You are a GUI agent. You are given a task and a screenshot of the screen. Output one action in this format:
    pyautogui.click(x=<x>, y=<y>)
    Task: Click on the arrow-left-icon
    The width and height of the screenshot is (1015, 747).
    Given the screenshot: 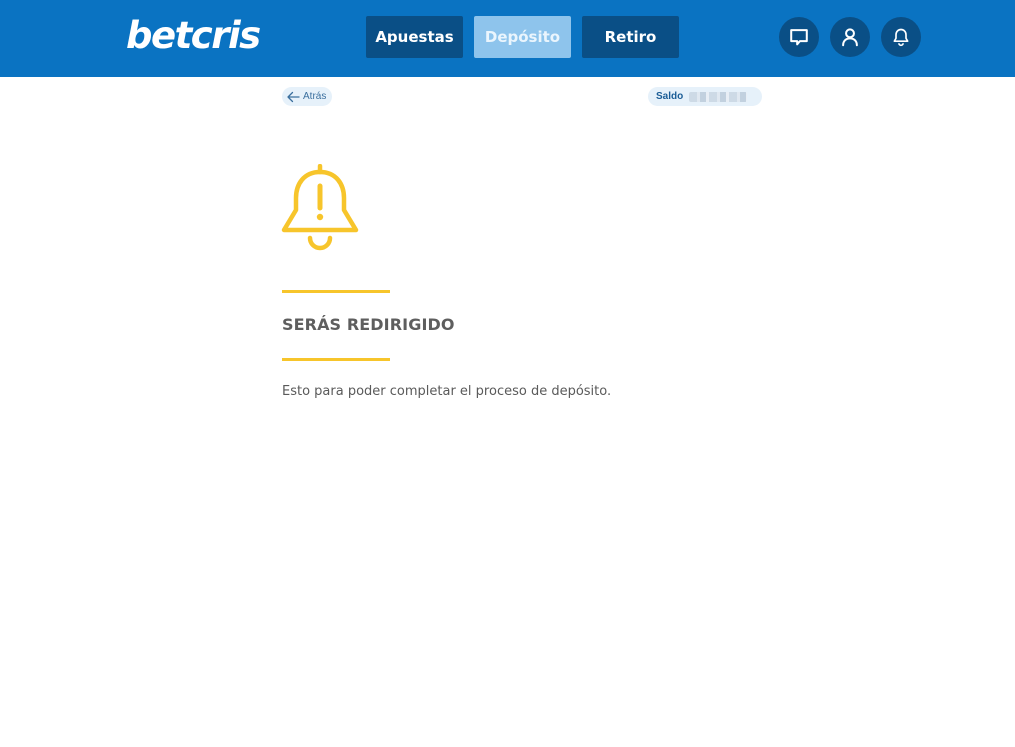 What is the action you would take?
    pyautogui.click(x=293, y=96)
    